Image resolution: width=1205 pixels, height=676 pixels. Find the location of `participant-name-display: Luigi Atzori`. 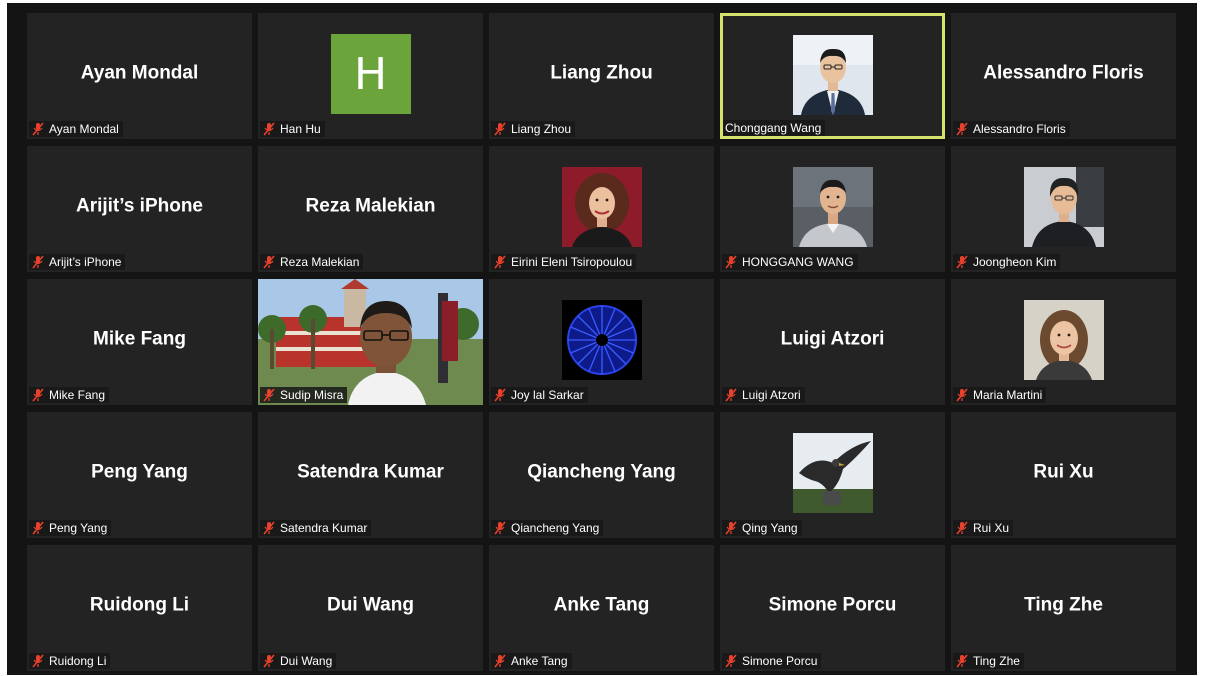

participant-name-display: Luigi Atzori is located at coordinates (832, 339).